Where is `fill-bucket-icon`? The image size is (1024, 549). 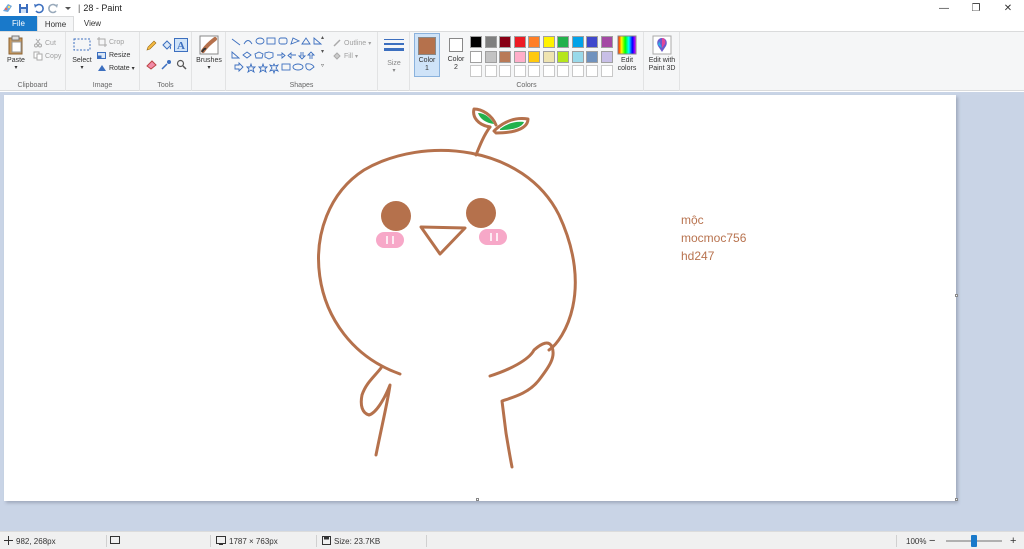
fill-bucket-icon is located at coordinates (166, 45).